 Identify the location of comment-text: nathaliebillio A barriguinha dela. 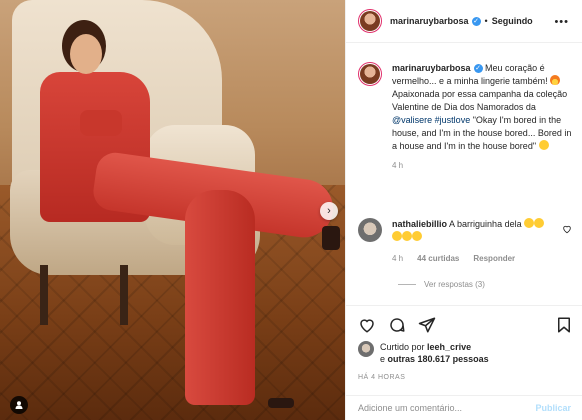
(472, 231).